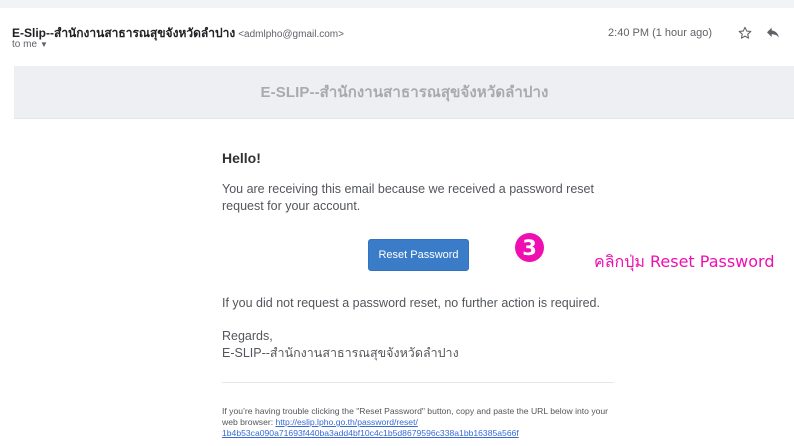 The height and width of the screenshot is (446, 794). Describe the element at coordinates (397, 4) in the screenshot. I see `top-divider` at that location.